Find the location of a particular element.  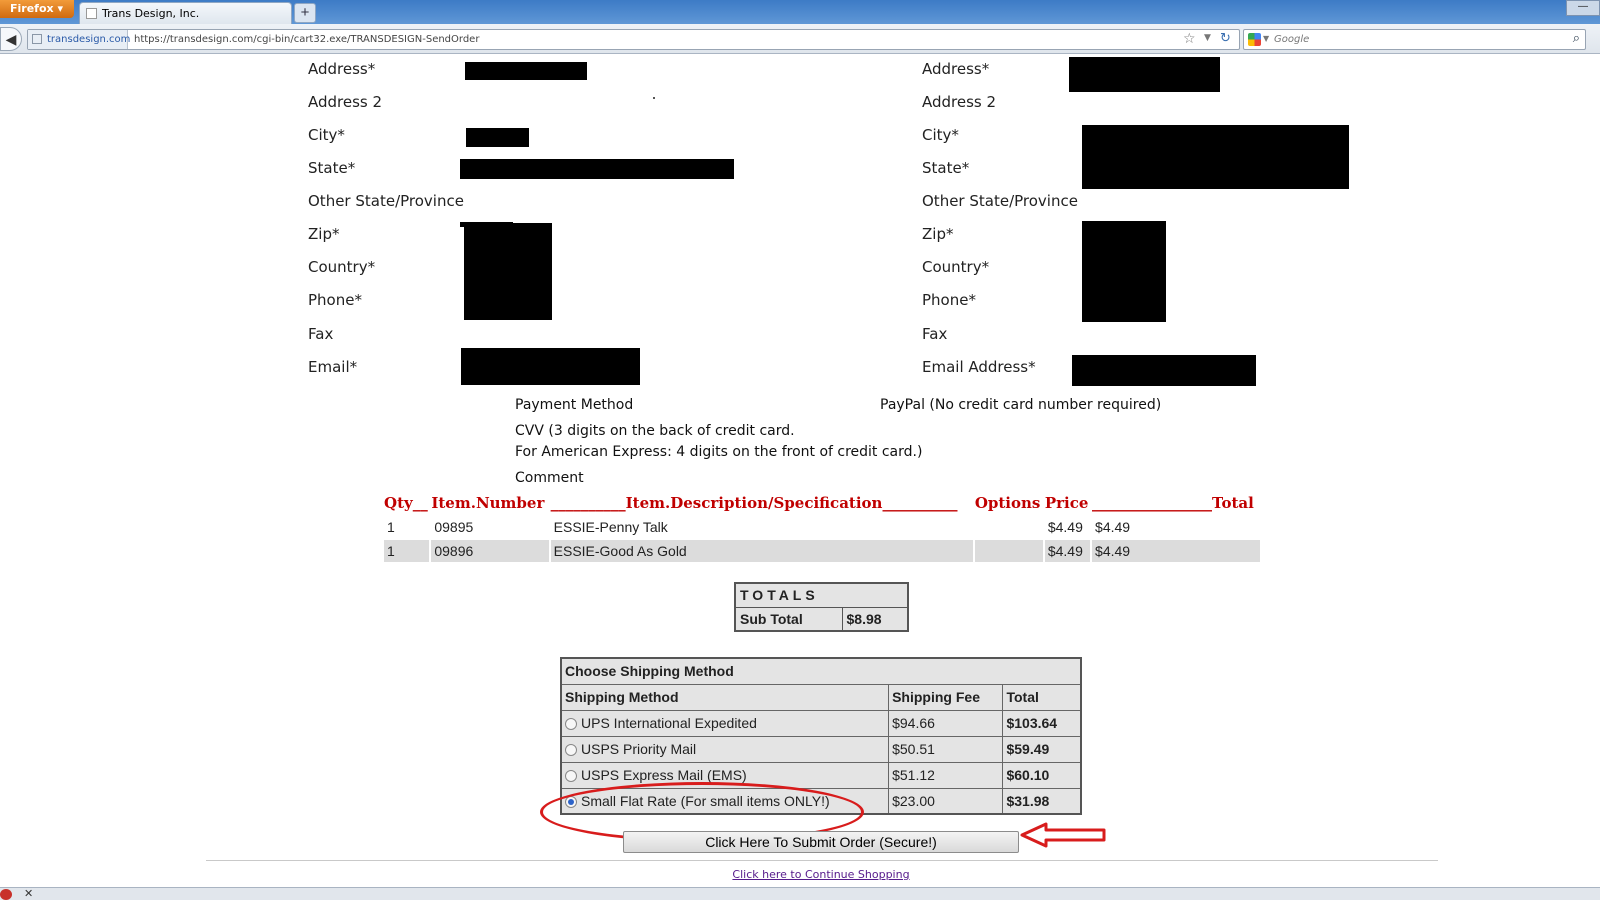

comment-label: Comment is located at coordinates (549, 478).